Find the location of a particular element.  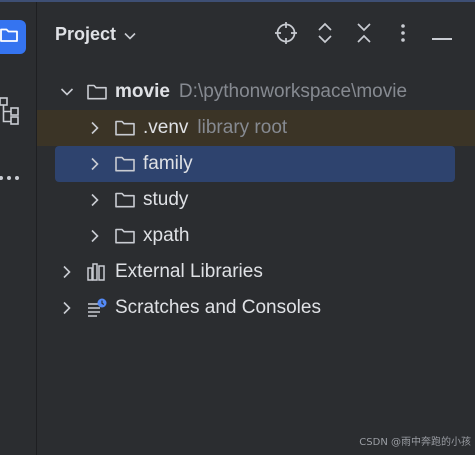

locate-button is located at coordinates (286, 35).